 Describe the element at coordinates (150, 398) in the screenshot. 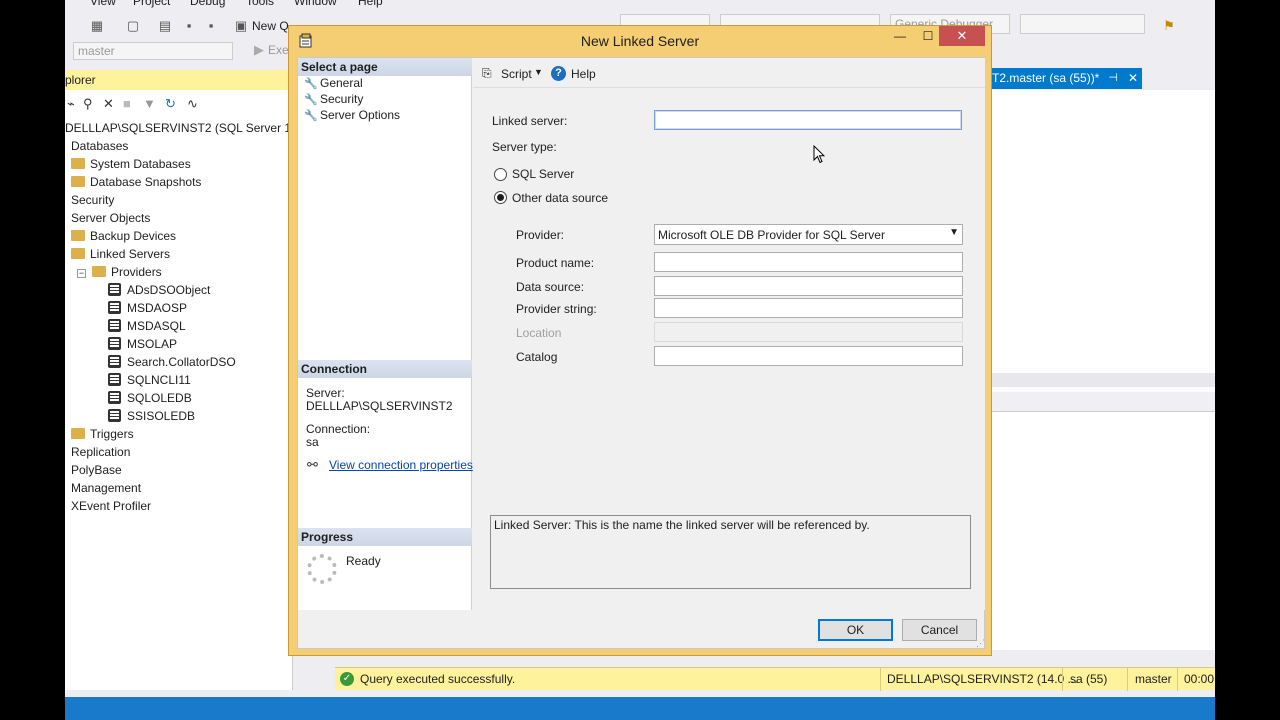

I see `tree-item: SQLOLEDB` at that location.